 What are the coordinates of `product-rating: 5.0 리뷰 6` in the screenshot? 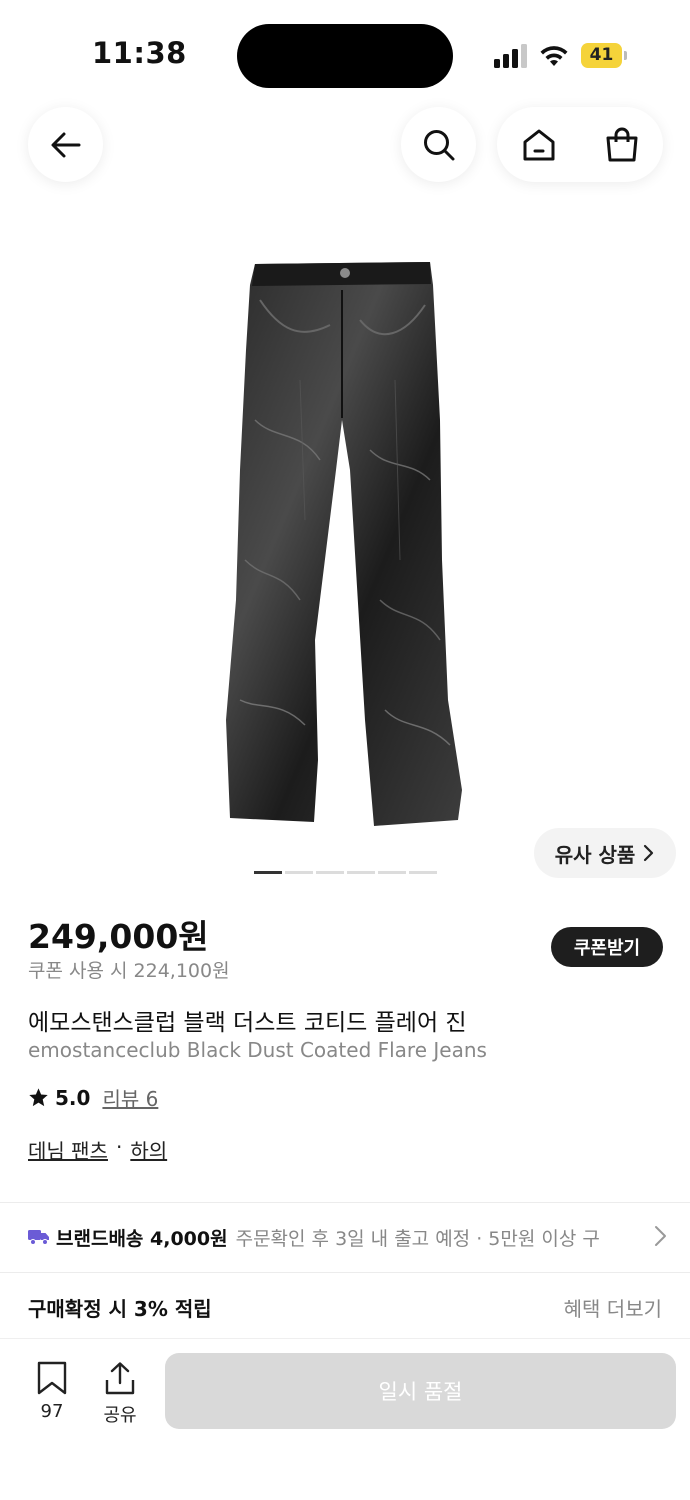 It's located at (93, 1097).